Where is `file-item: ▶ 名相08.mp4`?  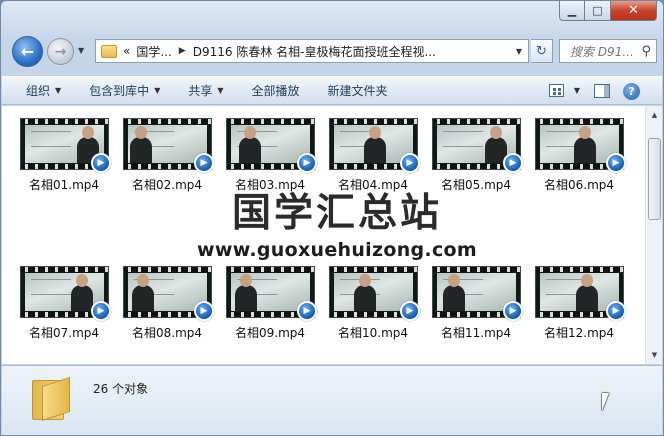
file-item: ▶ 名相08.mp4 is located at coordinates (167, 302).